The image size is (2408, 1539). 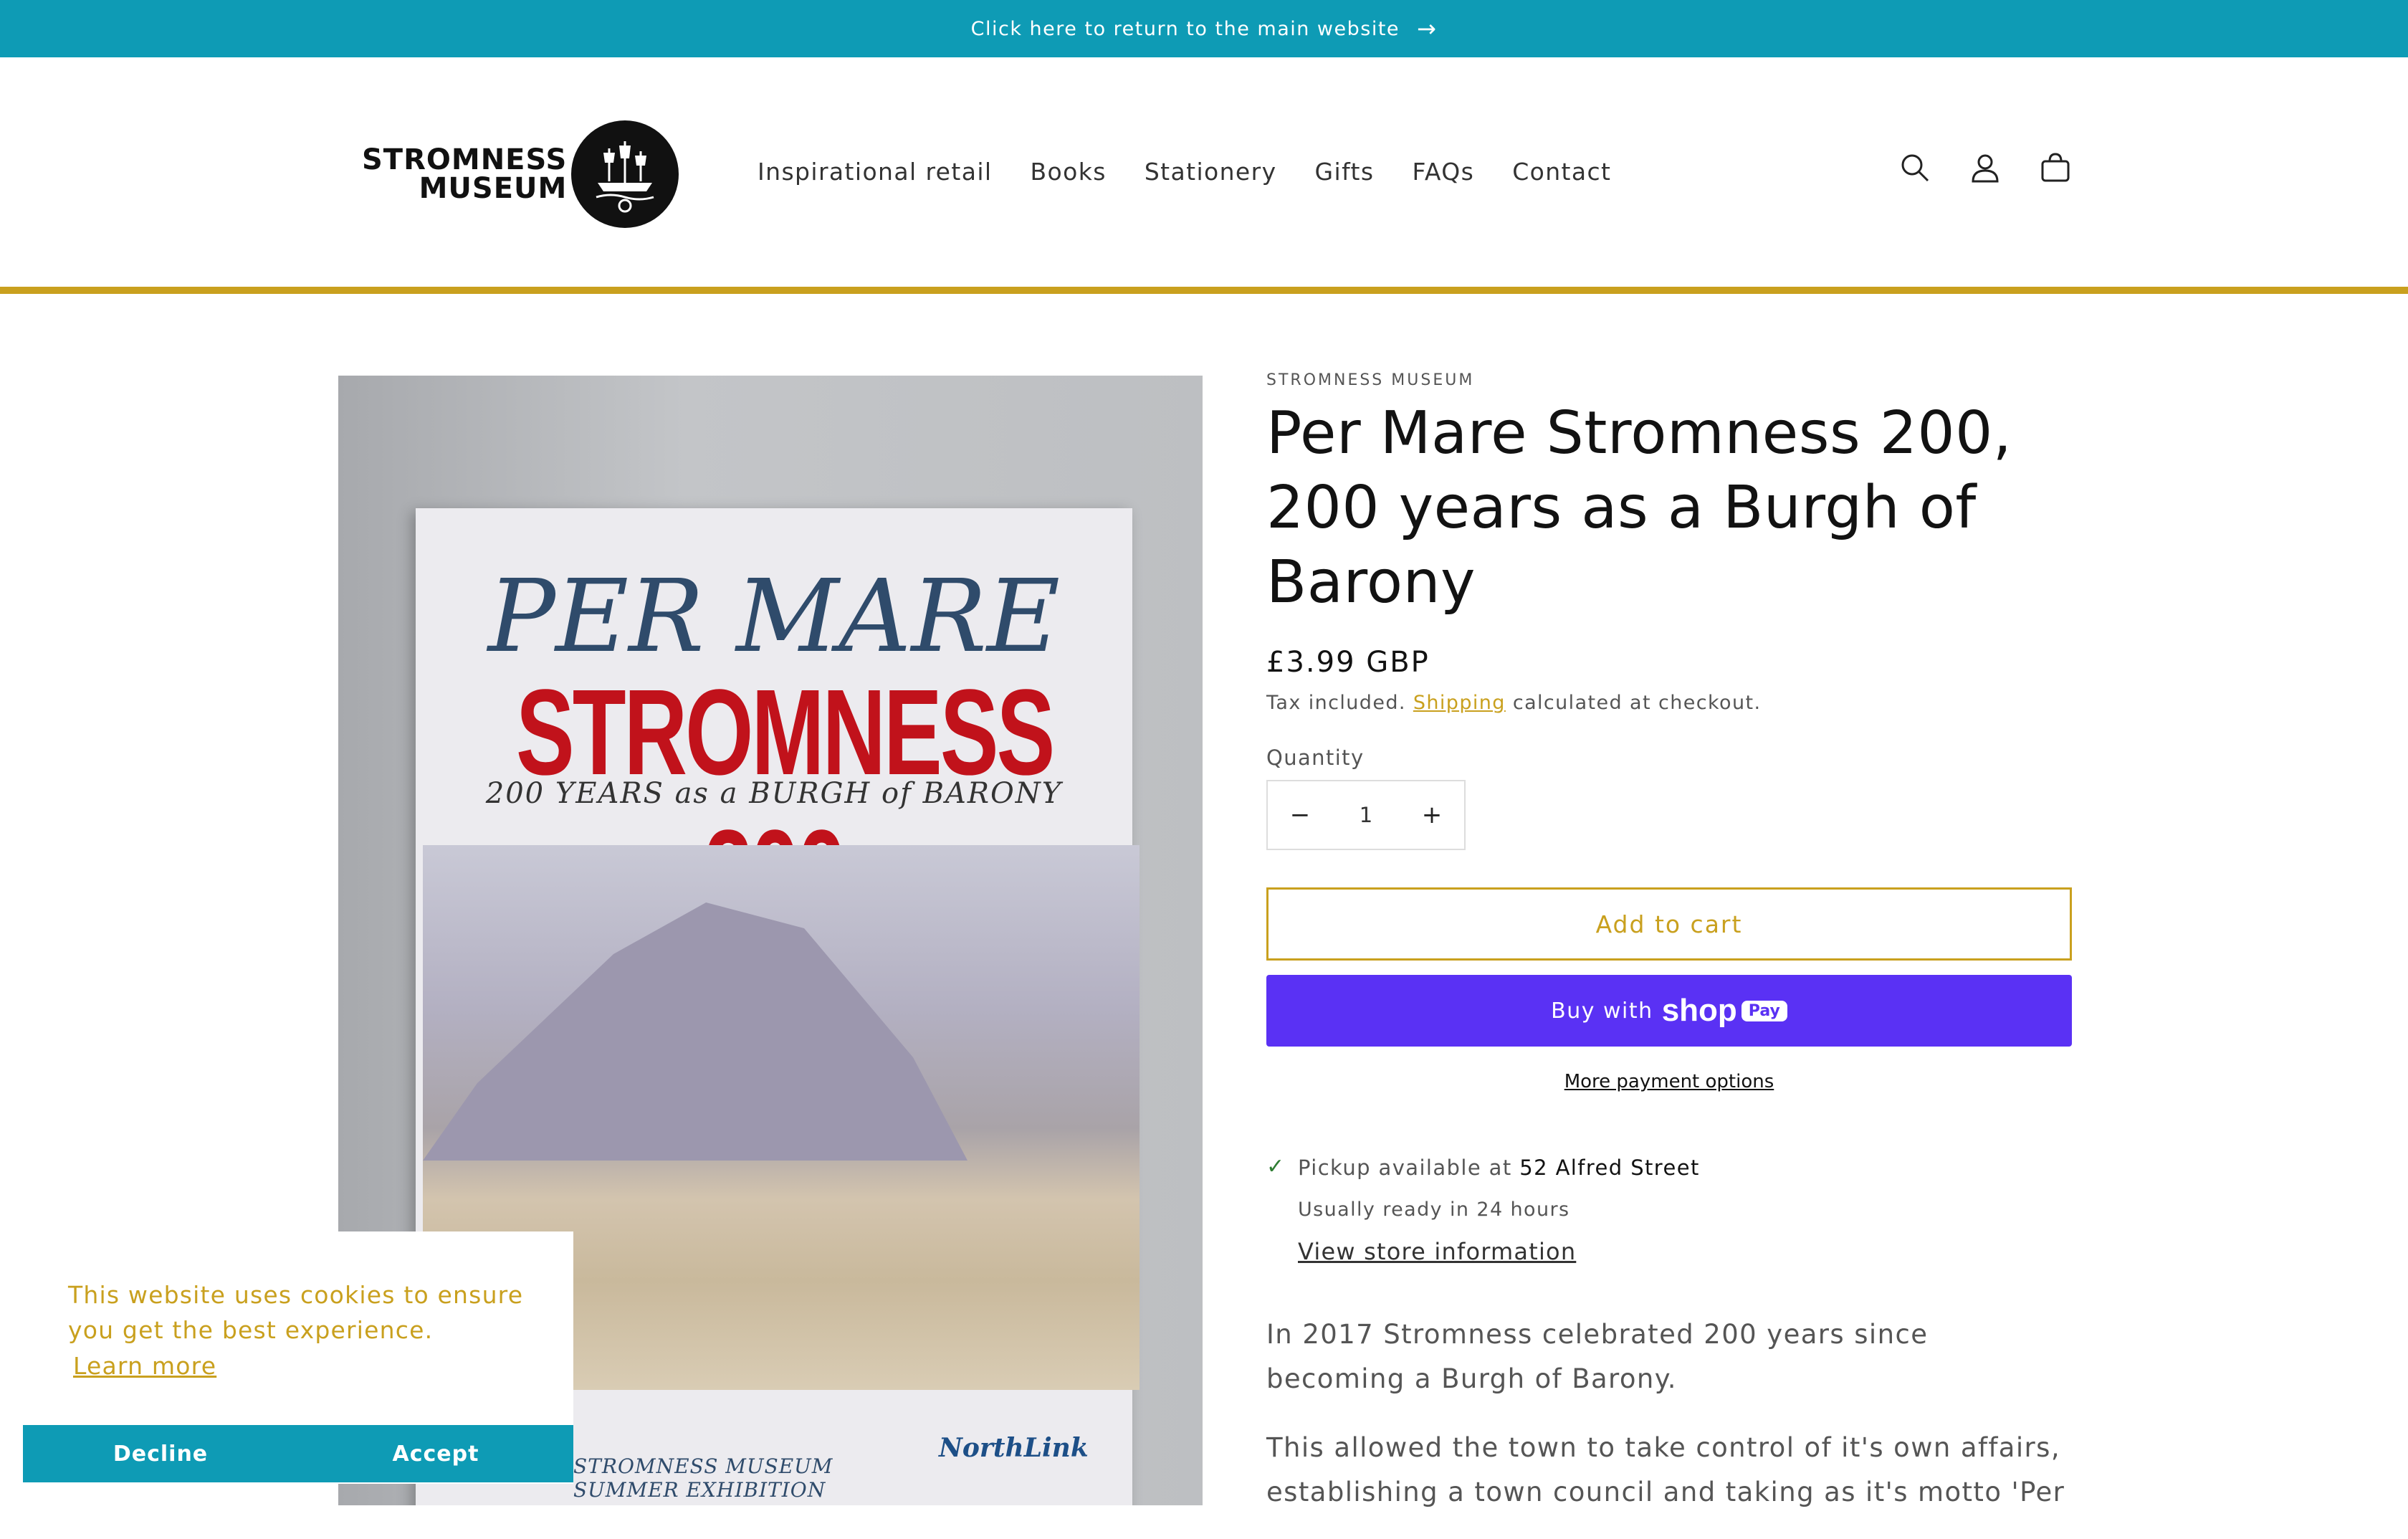 I want to click on logo-wordmark: STROMNESS MUSEUM, so click(x=465, y=174).